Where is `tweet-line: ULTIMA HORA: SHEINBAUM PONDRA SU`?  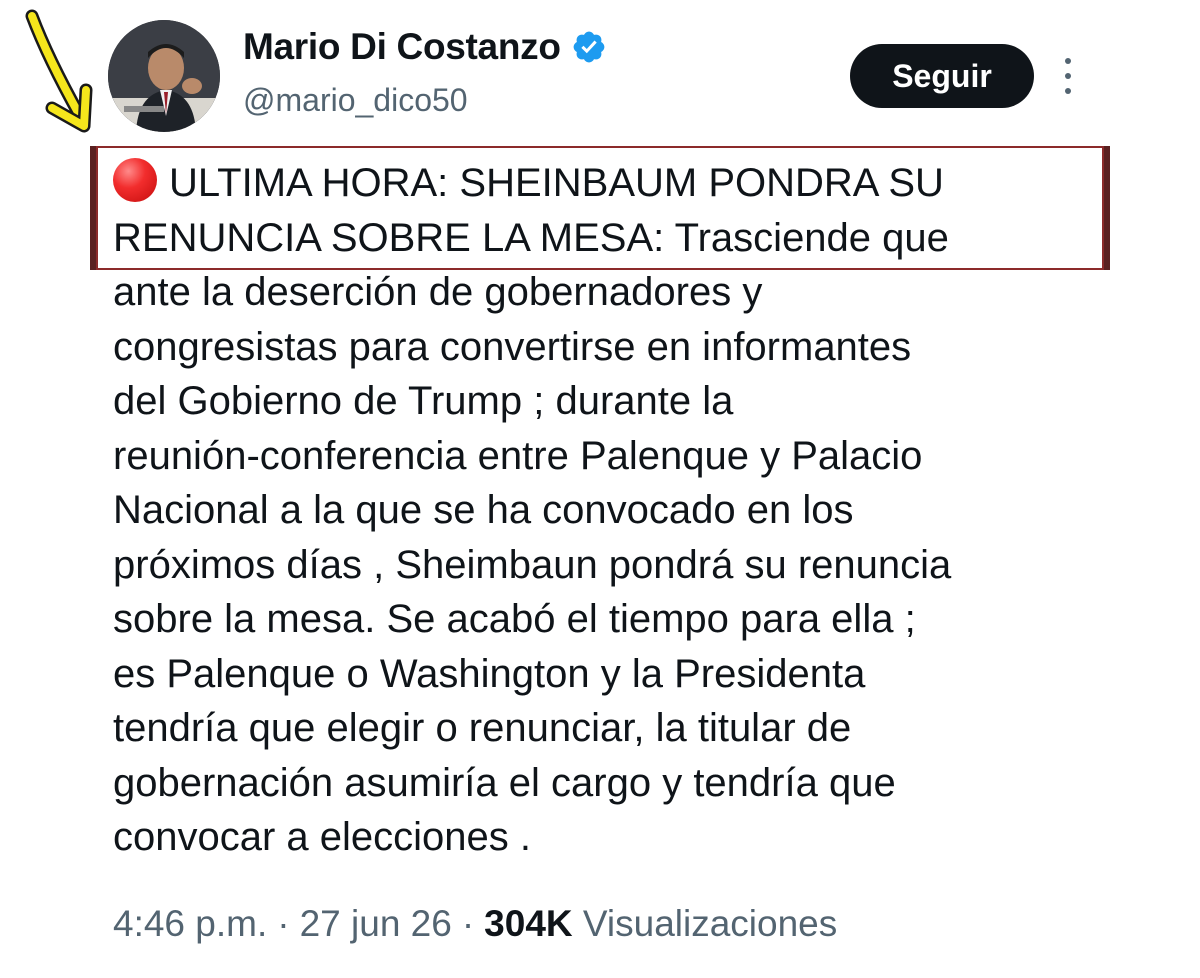 tweet-line: ULTIMA HORA: SHEINBAUM PONDRA SU is located at coordinates (618, 183).